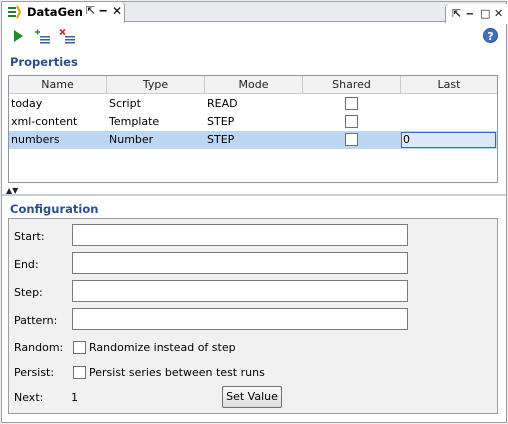  I want to click on delete-property-icon, so click(67, 36).